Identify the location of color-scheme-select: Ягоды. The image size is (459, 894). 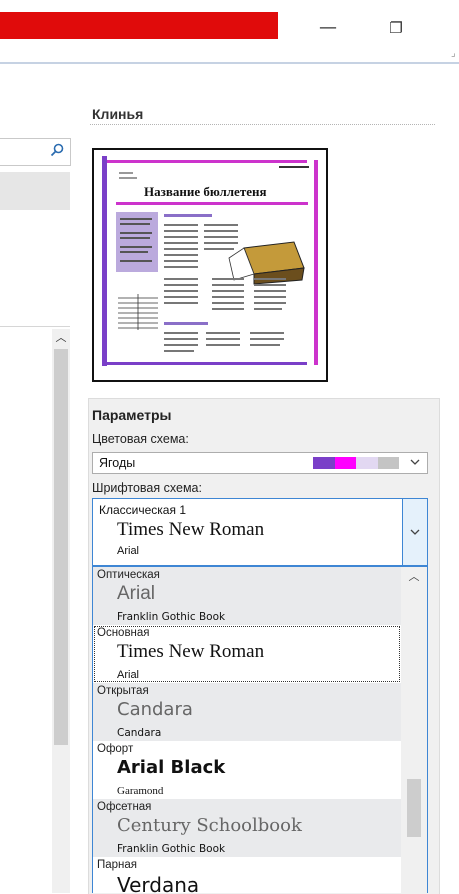
(260, 463).